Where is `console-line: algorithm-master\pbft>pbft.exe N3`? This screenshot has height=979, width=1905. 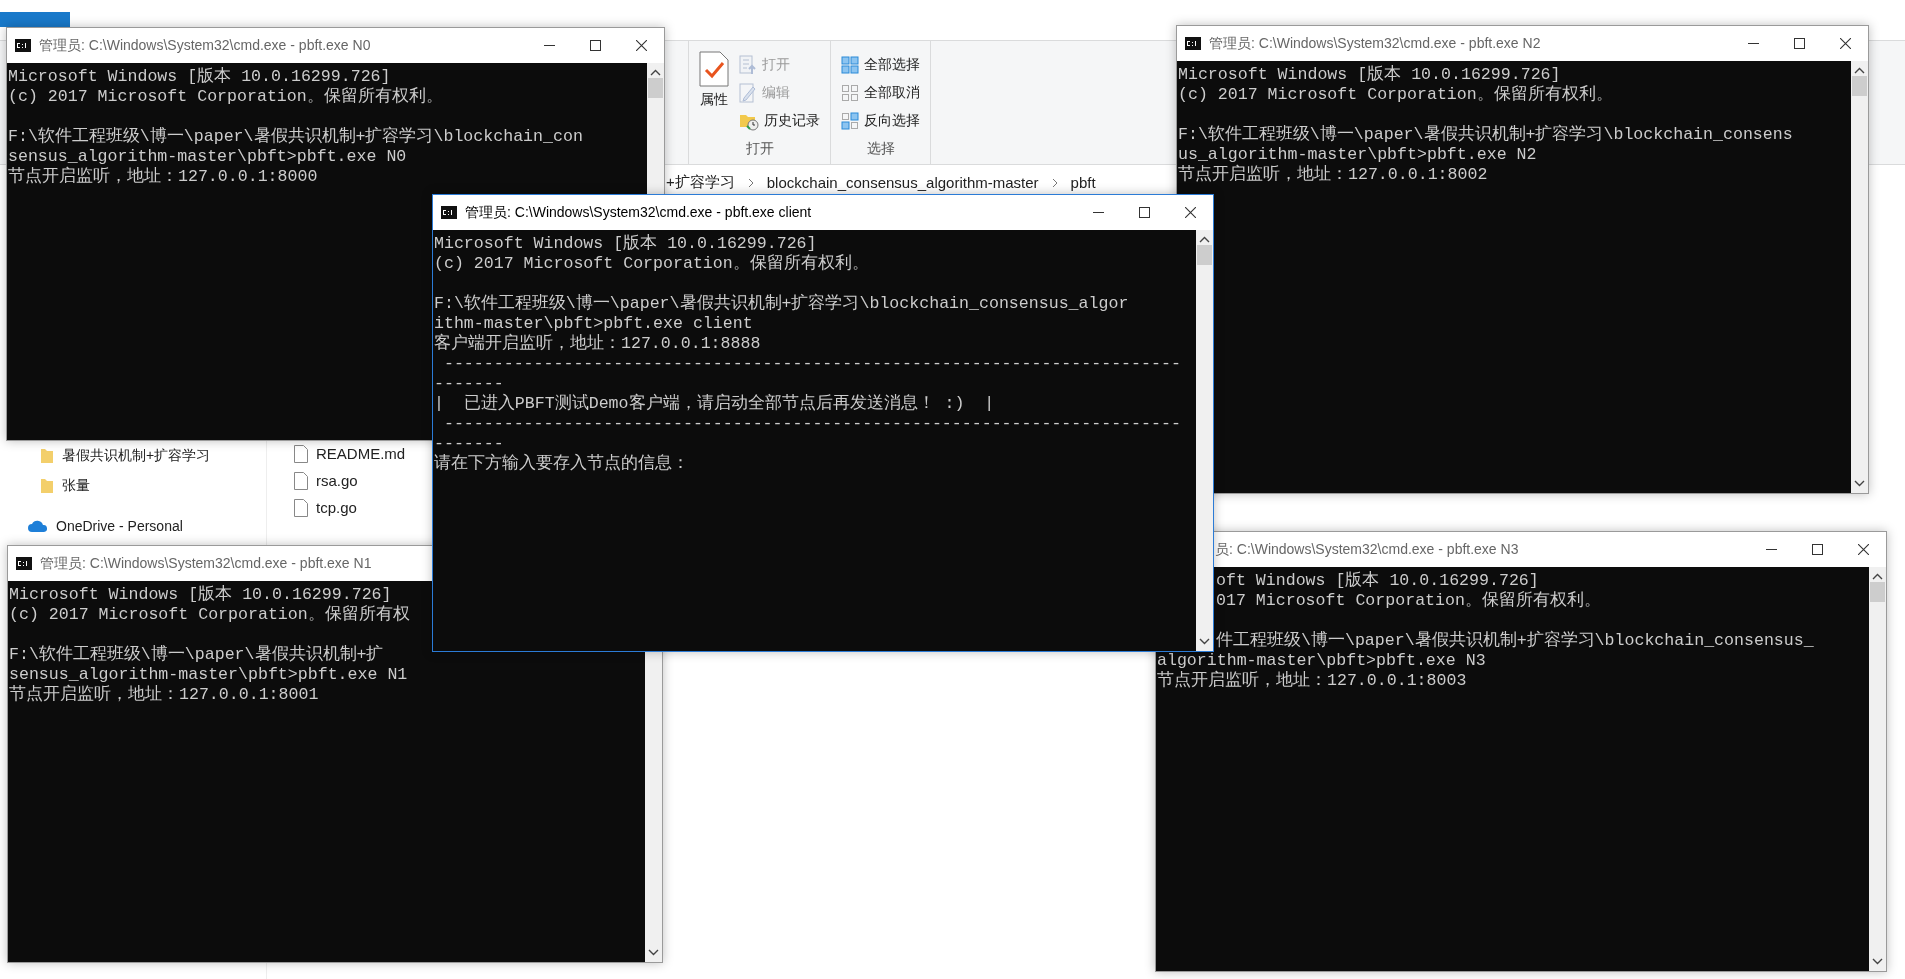
console-line: algorithm-master\pbft>pbft.exe N3 is located at coordinates (1321, 660).